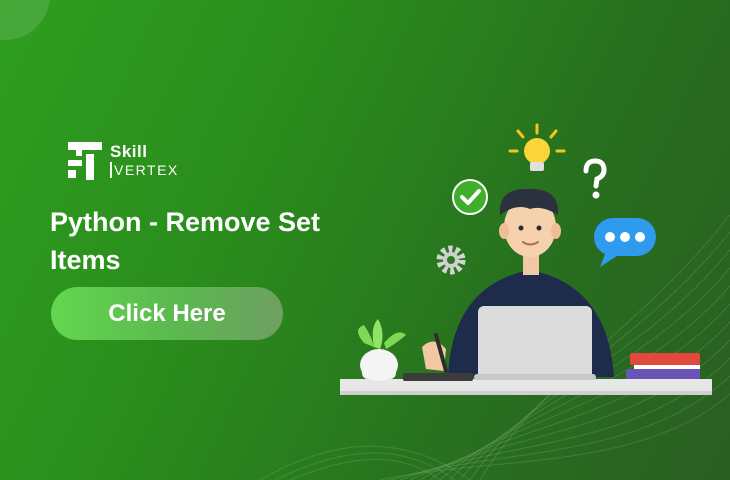  I want to click on logo-mark-icon, so click(85, 161).